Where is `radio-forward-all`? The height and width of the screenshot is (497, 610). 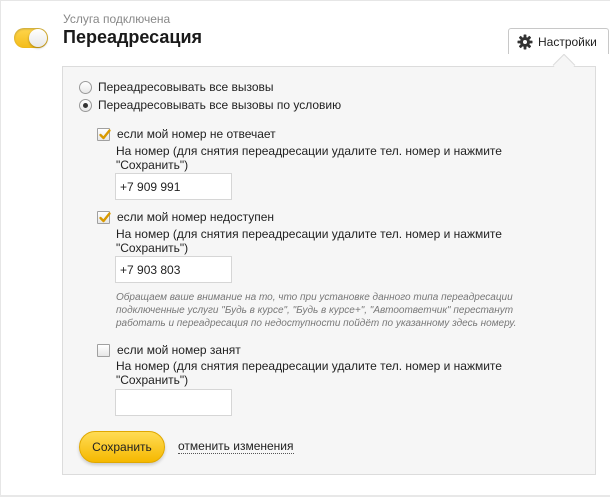
radio-forward-all is located at coordinates (85, 87).